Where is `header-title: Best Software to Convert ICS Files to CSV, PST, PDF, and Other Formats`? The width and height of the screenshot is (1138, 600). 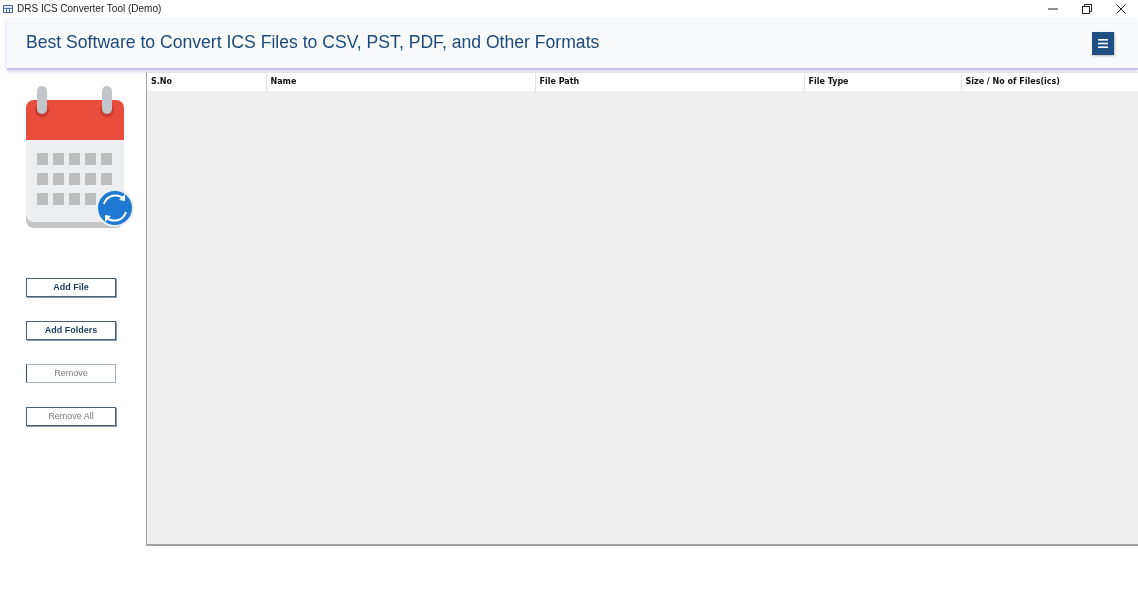
header-title: Best Software to Convert ICS Files to CSV, PST, PDF, and Other Formats is located at coordinates (313, 43).